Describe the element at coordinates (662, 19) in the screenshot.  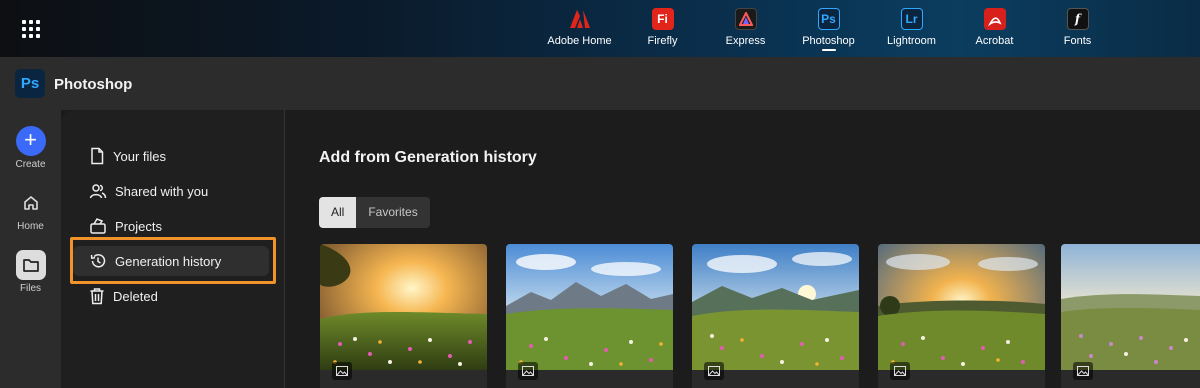
I see `firefly-icon: Fi` at that location.